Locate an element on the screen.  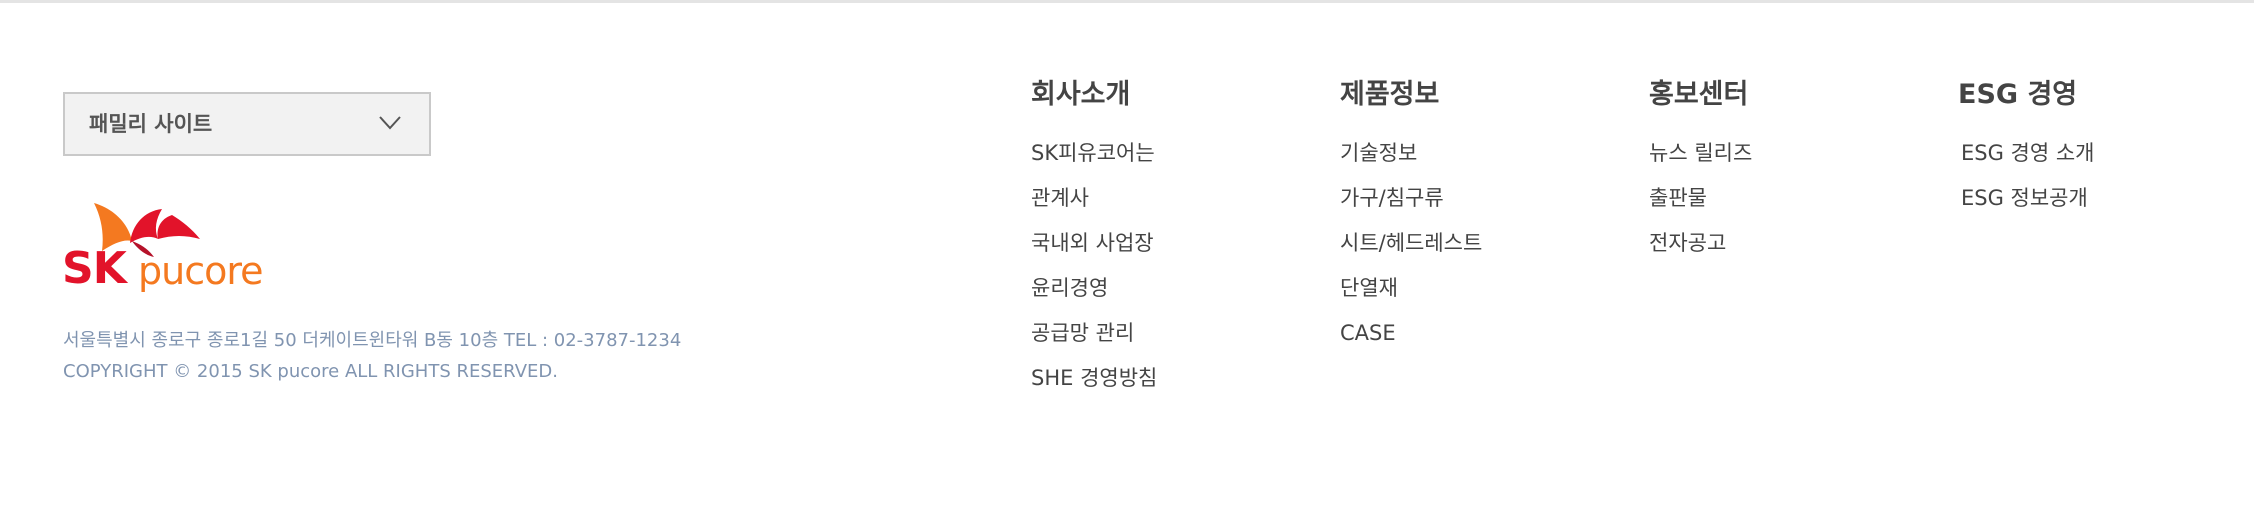
logo-pucore-text: pucore is located at coordinates (201, 271).